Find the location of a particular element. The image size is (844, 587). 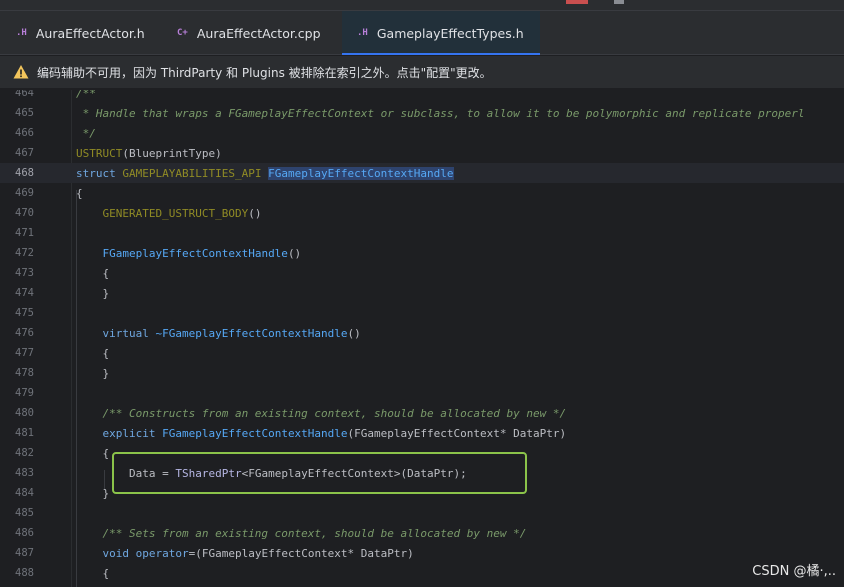

code-text: virtual ~FGameplayEffectContextHandle() is located at coordinates (218, 333).